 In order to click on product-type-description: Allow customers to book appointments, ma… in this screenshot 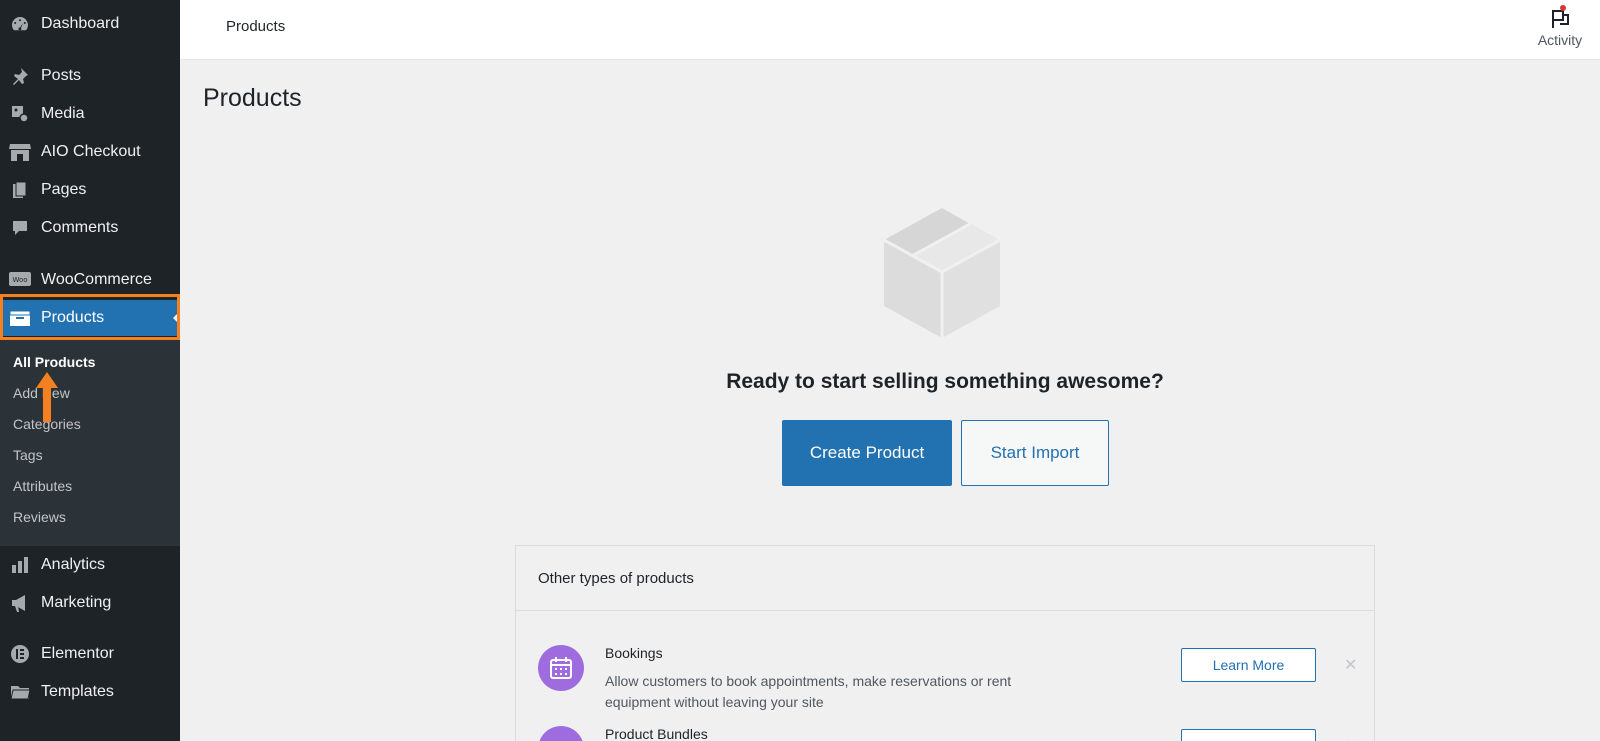, I will do `click(808, 691)`.